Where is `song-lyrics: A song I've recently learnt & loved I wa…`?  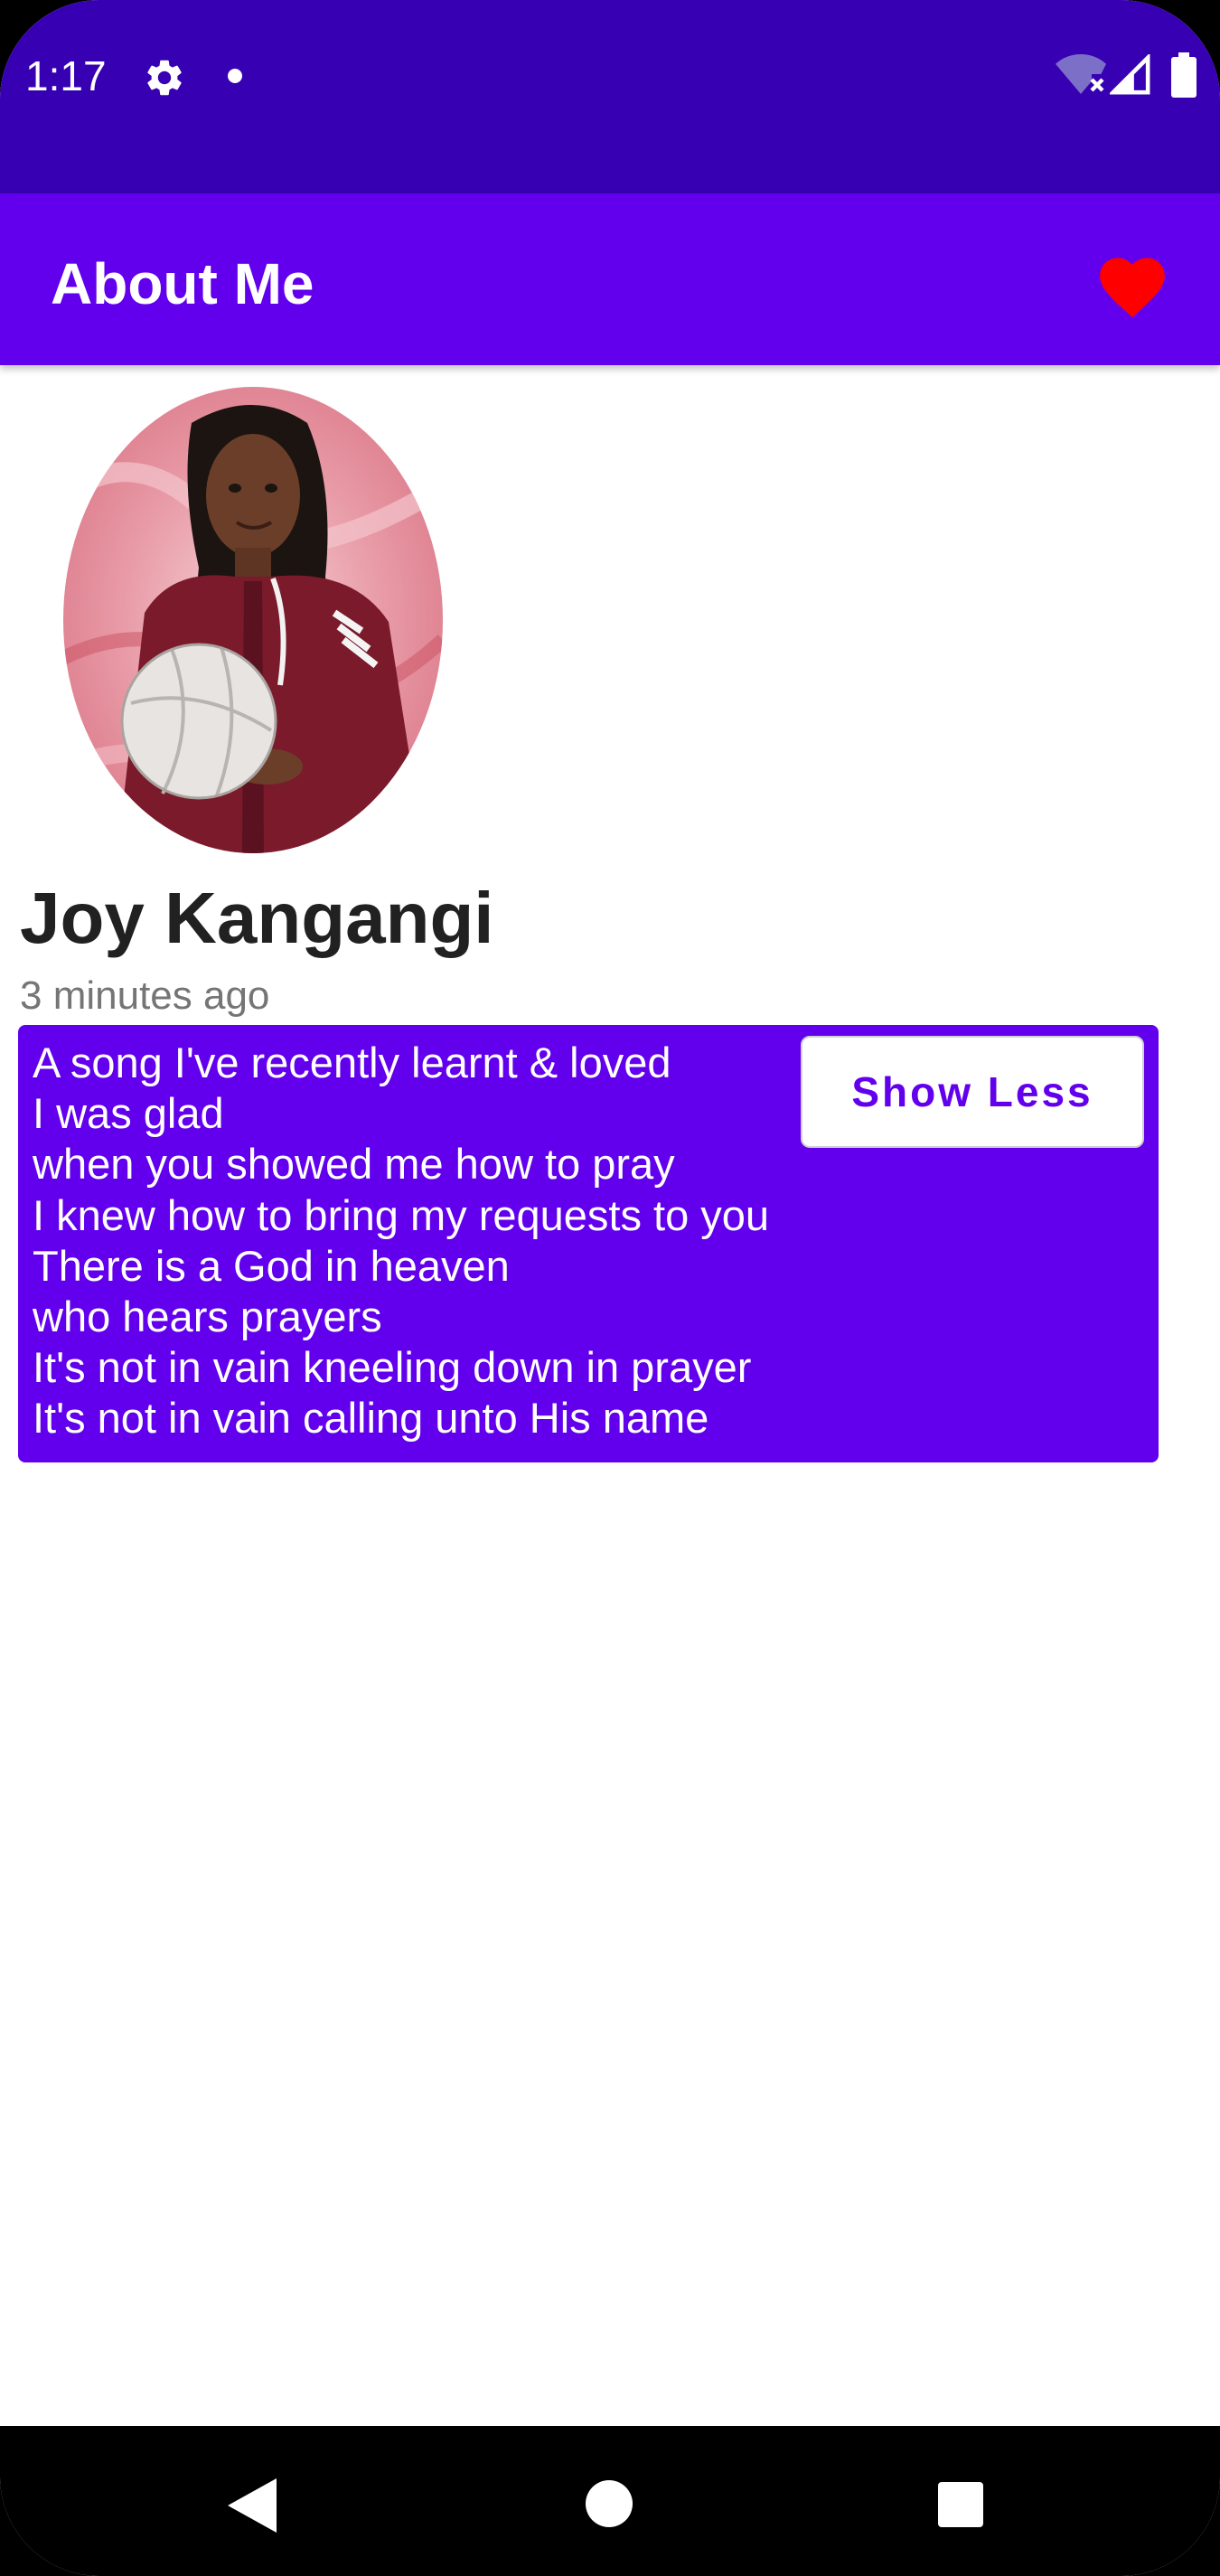 song-lyrics: A song I've recently learnt & loved I wa… is located at coordinates (430, 1241).